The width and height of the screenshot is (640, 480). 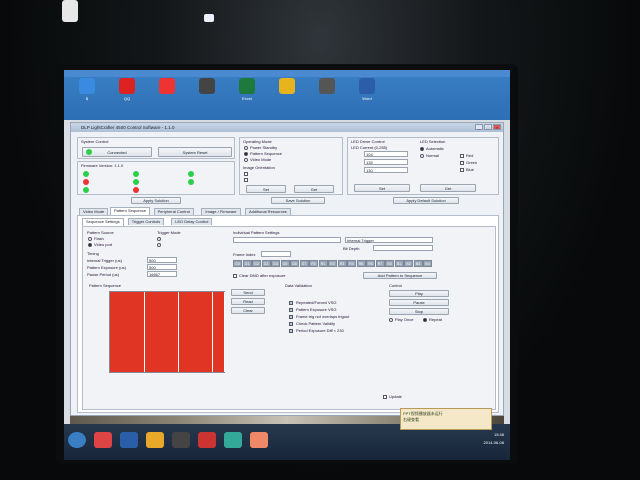 I want to click on bit-plane-b0: B0, so click(x=389, y=263).